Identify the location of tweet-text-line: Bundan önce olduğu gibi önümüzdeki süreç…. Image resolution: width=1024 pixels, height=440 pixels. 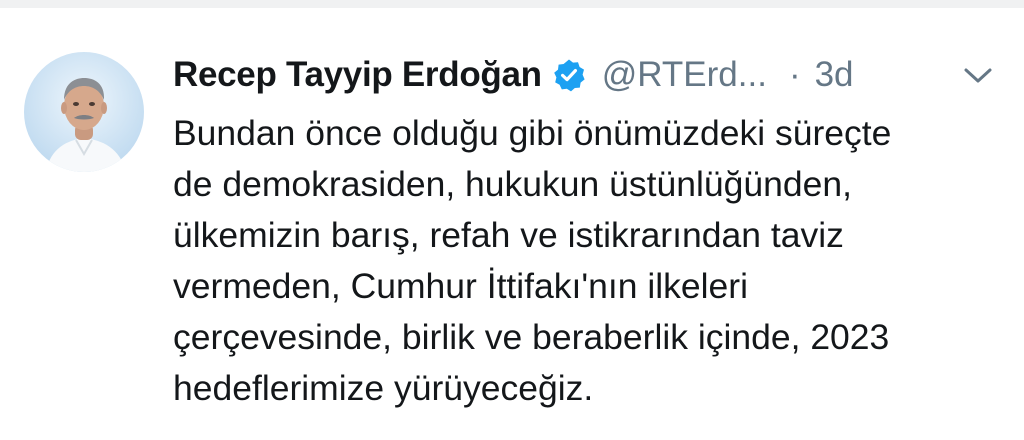
(532, 133).